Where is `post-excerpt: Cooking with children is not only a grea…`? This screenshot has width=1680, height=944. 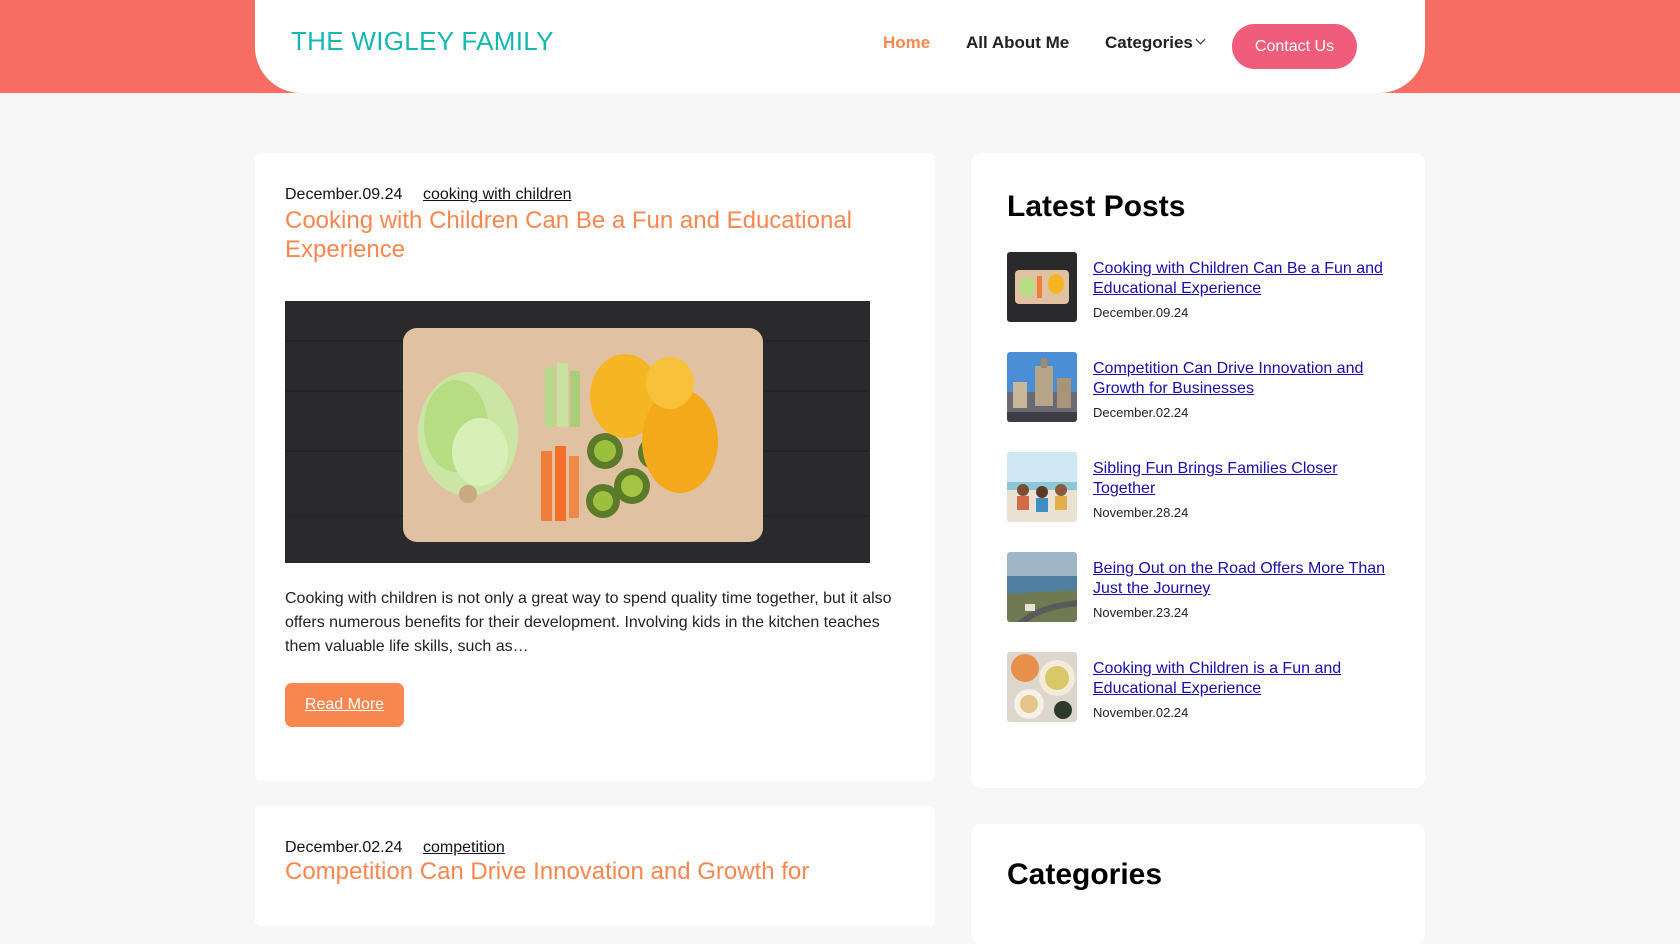
post-excerpt: Cooking with children is not only a grea… is located at coordinates (588, 622).